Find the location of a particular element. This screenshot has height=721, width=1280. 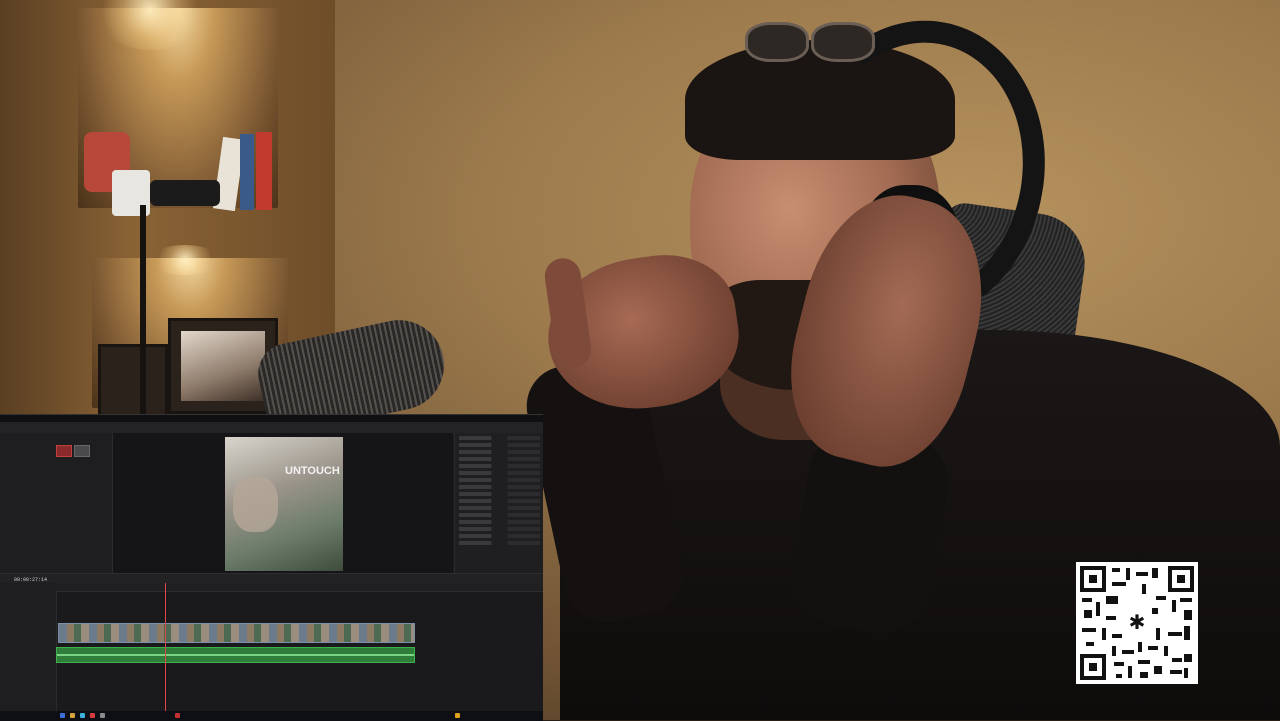

preview-title-text: UNTOUCH is located at coordinates (312, 471).